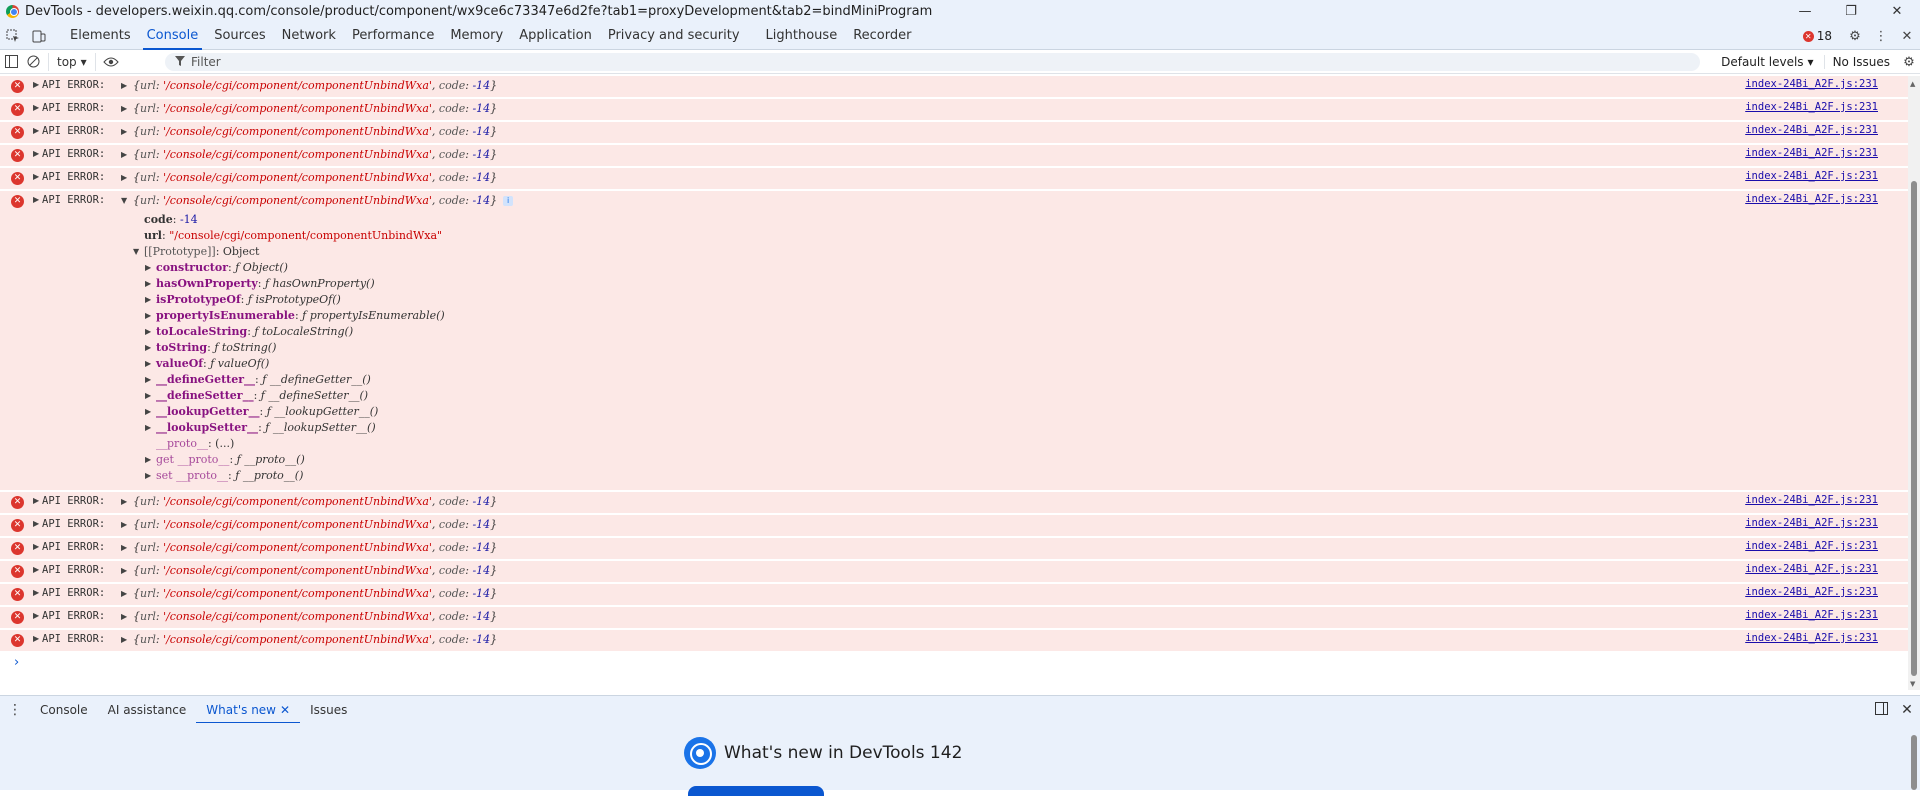  Describe the element at coordinates (39, 36) in the screenshot. I see `device-toolbar-icon` at that location.